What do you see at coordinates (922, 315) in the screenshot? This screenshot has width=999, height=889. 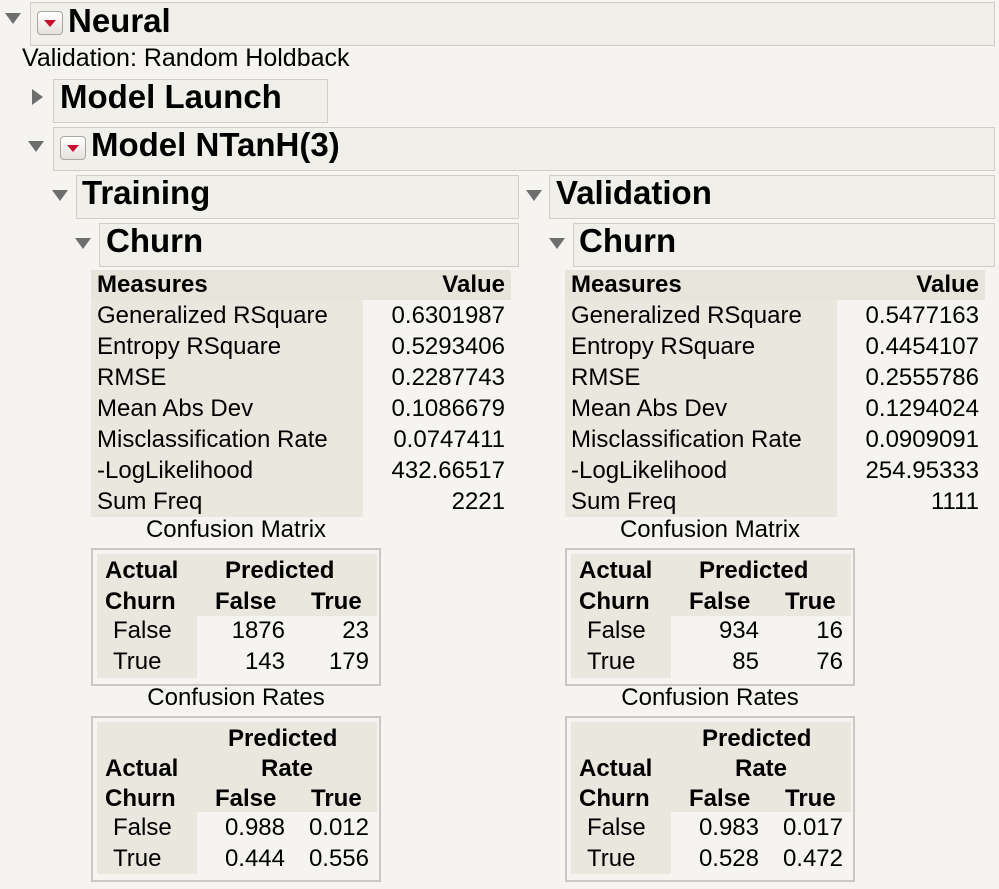 I see `measure-value: 0.5477163` at bounding box center [922, 315].